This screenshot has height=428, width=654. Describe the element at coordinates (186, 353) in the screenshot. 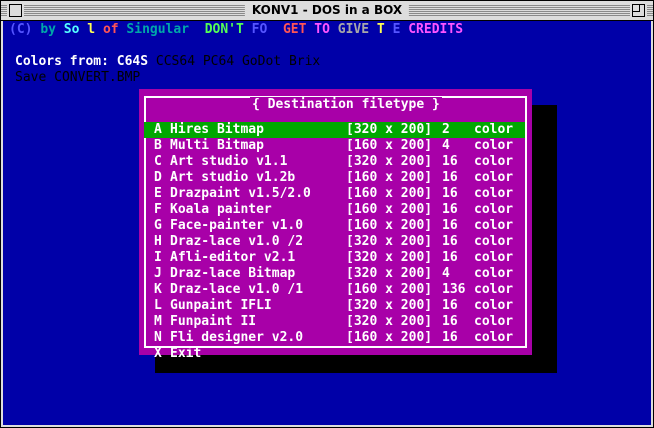

I see `option-name: Exit` at that location.